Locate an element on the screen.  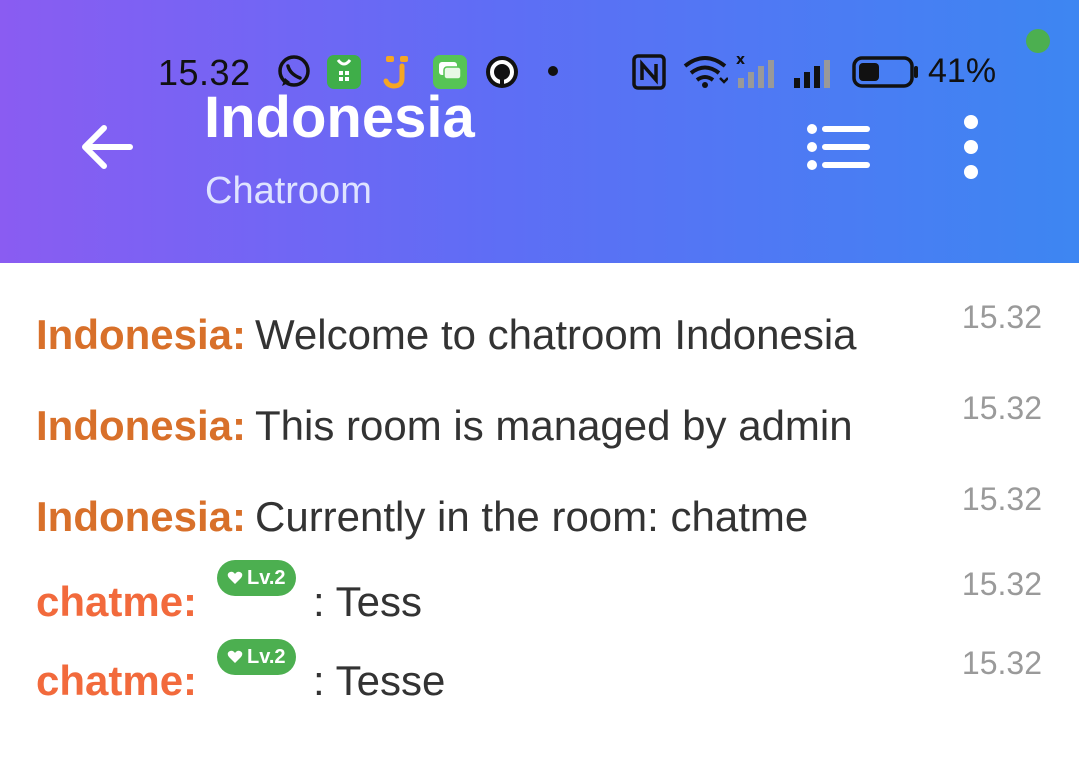
privacy-indicator-dot is located at coordinates (1038, 41).